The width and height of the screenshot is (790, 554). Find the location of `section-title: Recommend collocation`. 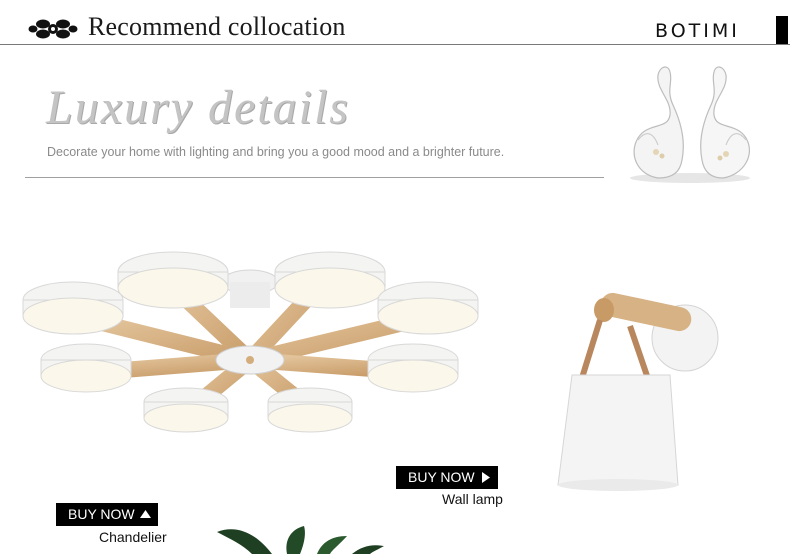

section-title: Recommend collocation is located at coordinates (217, 26).